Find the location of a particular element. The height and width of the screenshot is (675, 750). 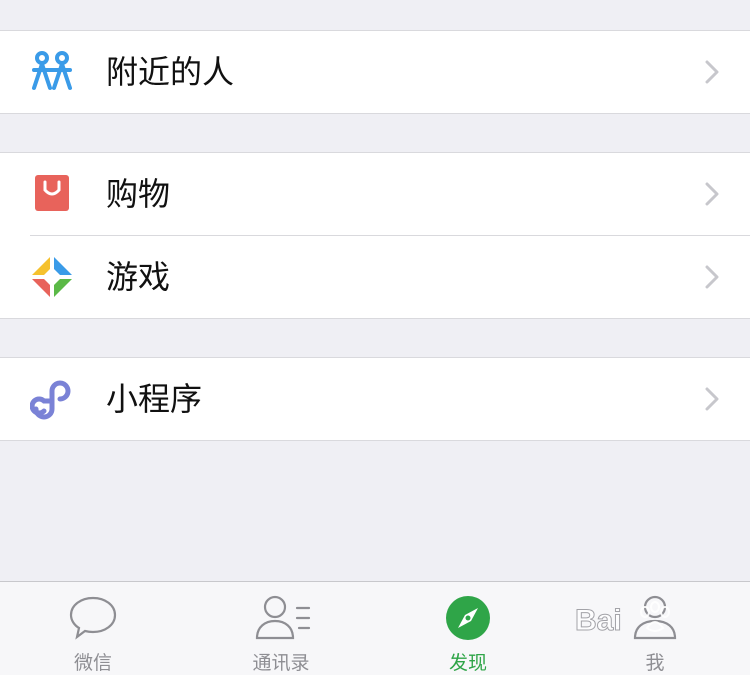

menu-item-shopping: 购物 is located at coordinates (375, 194).